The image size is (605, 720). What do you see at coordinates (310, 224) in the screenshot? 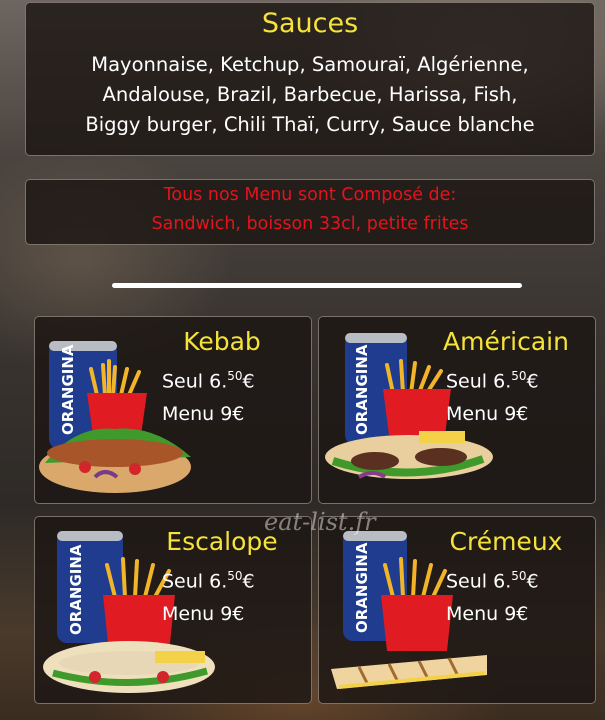
I see `menu-composition-line-2: Sandwich, boisson 33cl, petite frites` at bounding box center [310, 224].